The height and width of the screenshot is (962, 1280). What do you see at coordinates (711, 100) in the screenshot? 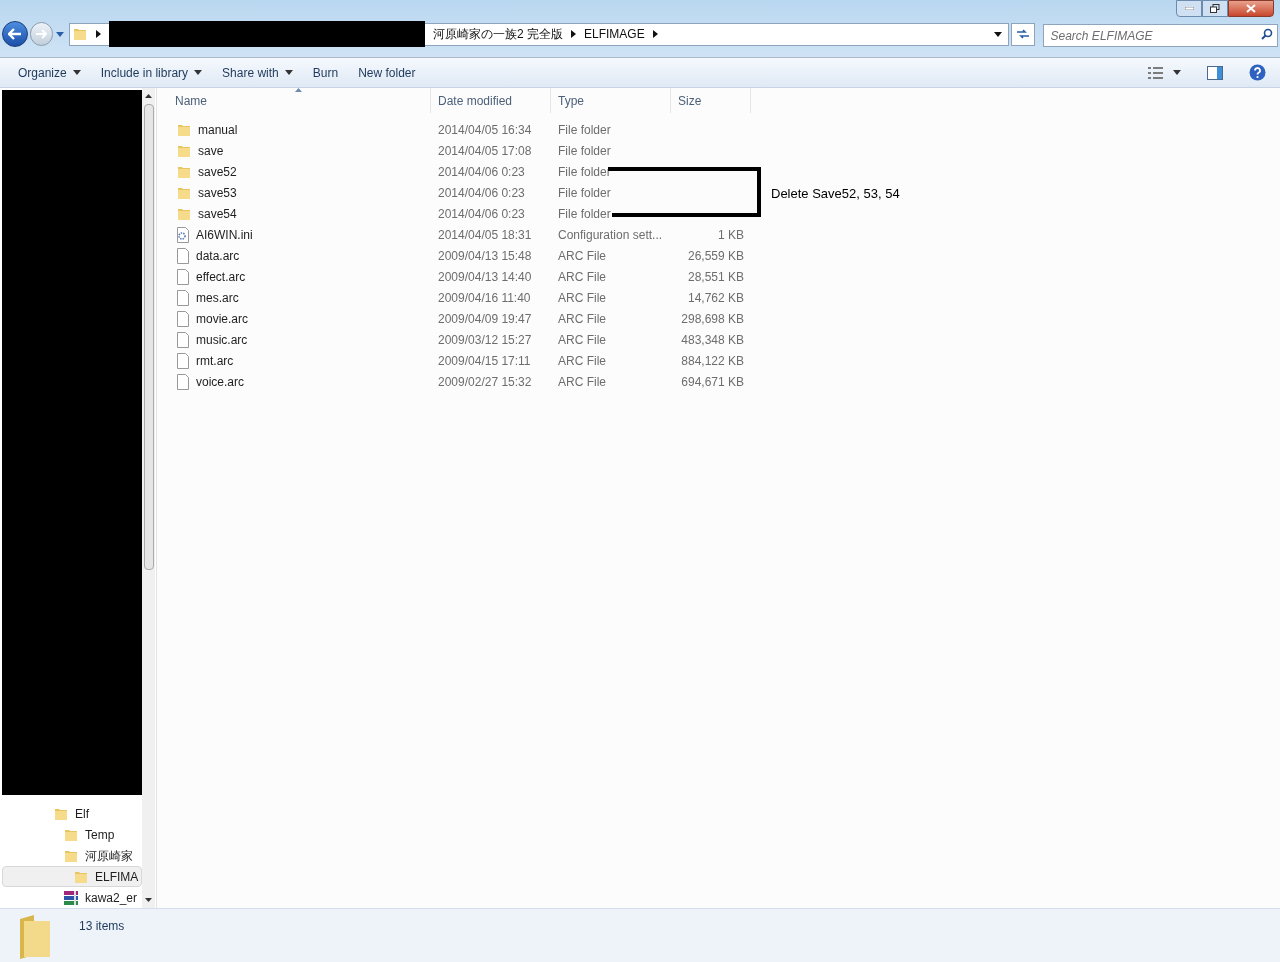
I see `column-header: Size` at bounding box center [711, 100].